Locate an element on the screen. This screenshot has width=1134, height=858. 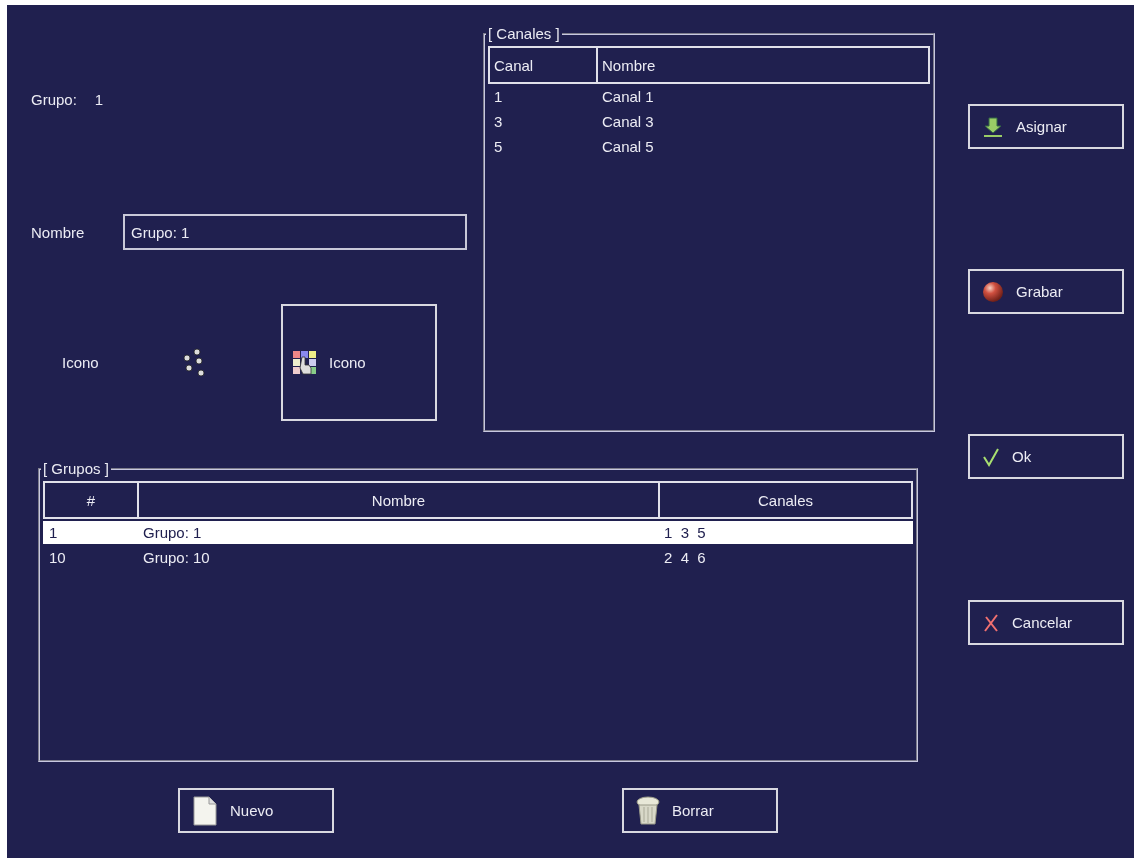
table-row: 1 Grupo: 1 1 3 5 is located at coordinates (478, 532).